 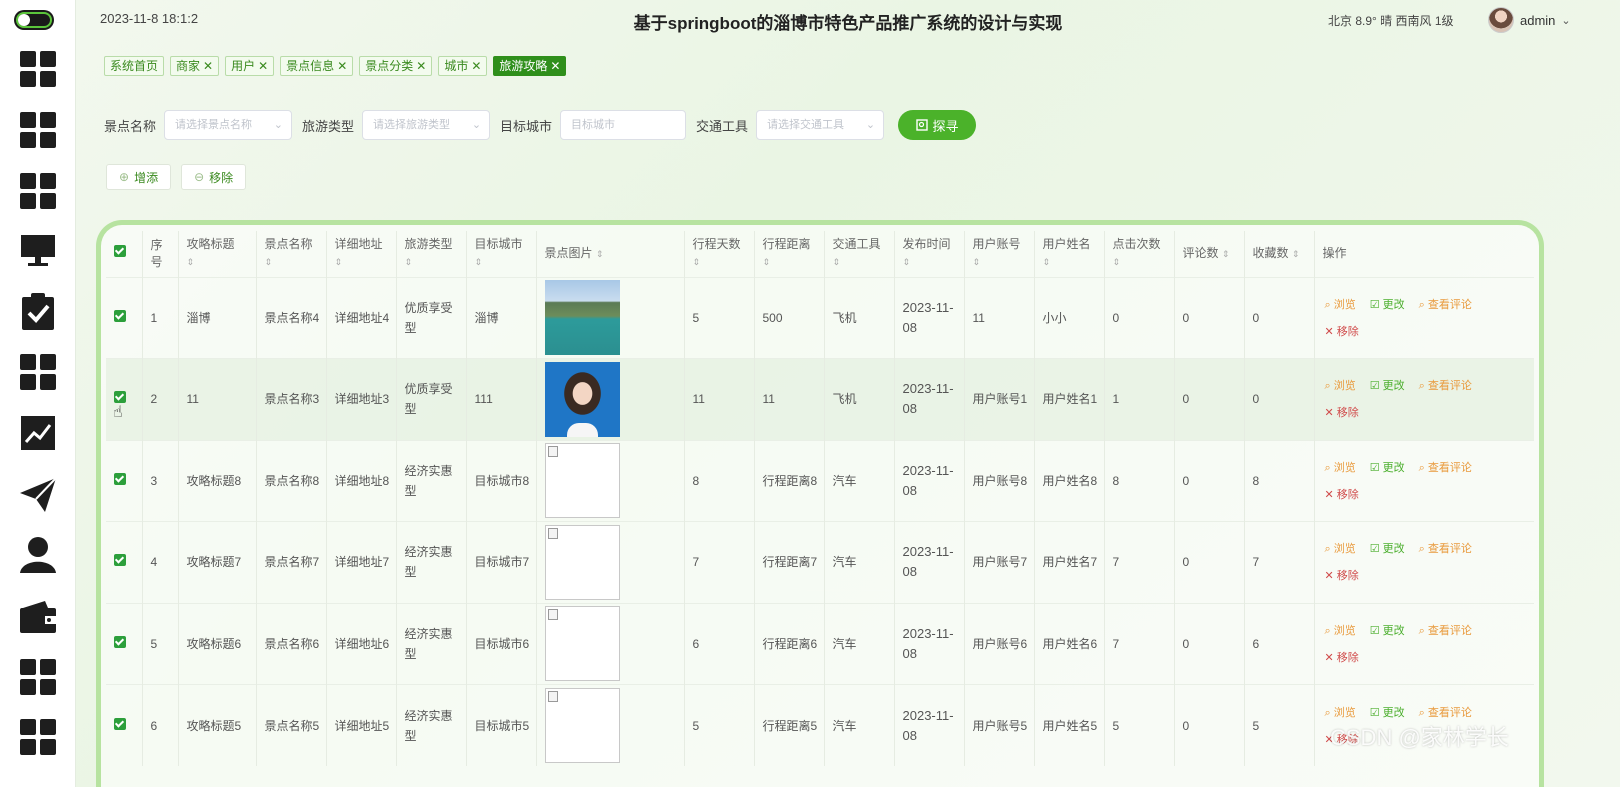 I want to click on tag-spot-category: 景点分类 ✕, so click(x=396, y=66).